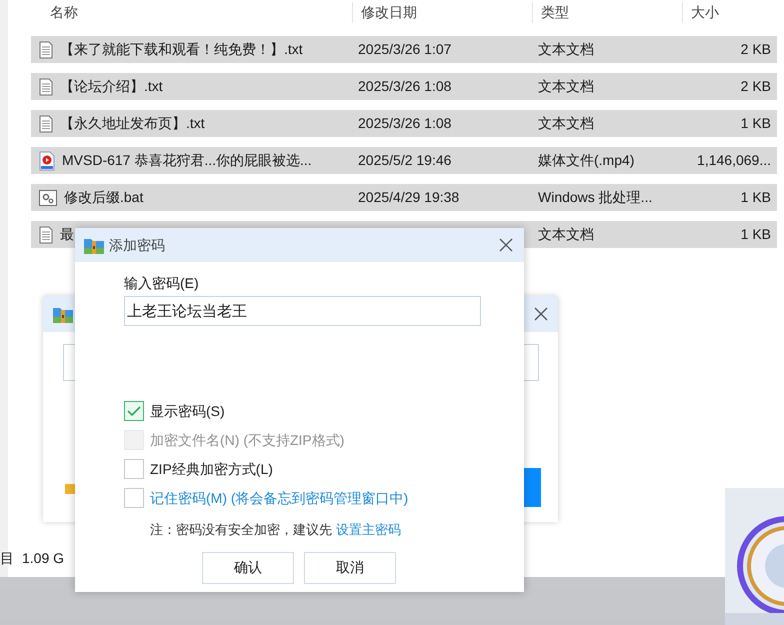 The height and width of the screenshot is (625, 784). Describe the element at coordinates (7, 558) in the screenshot. I see `item-count: 目` at that location.